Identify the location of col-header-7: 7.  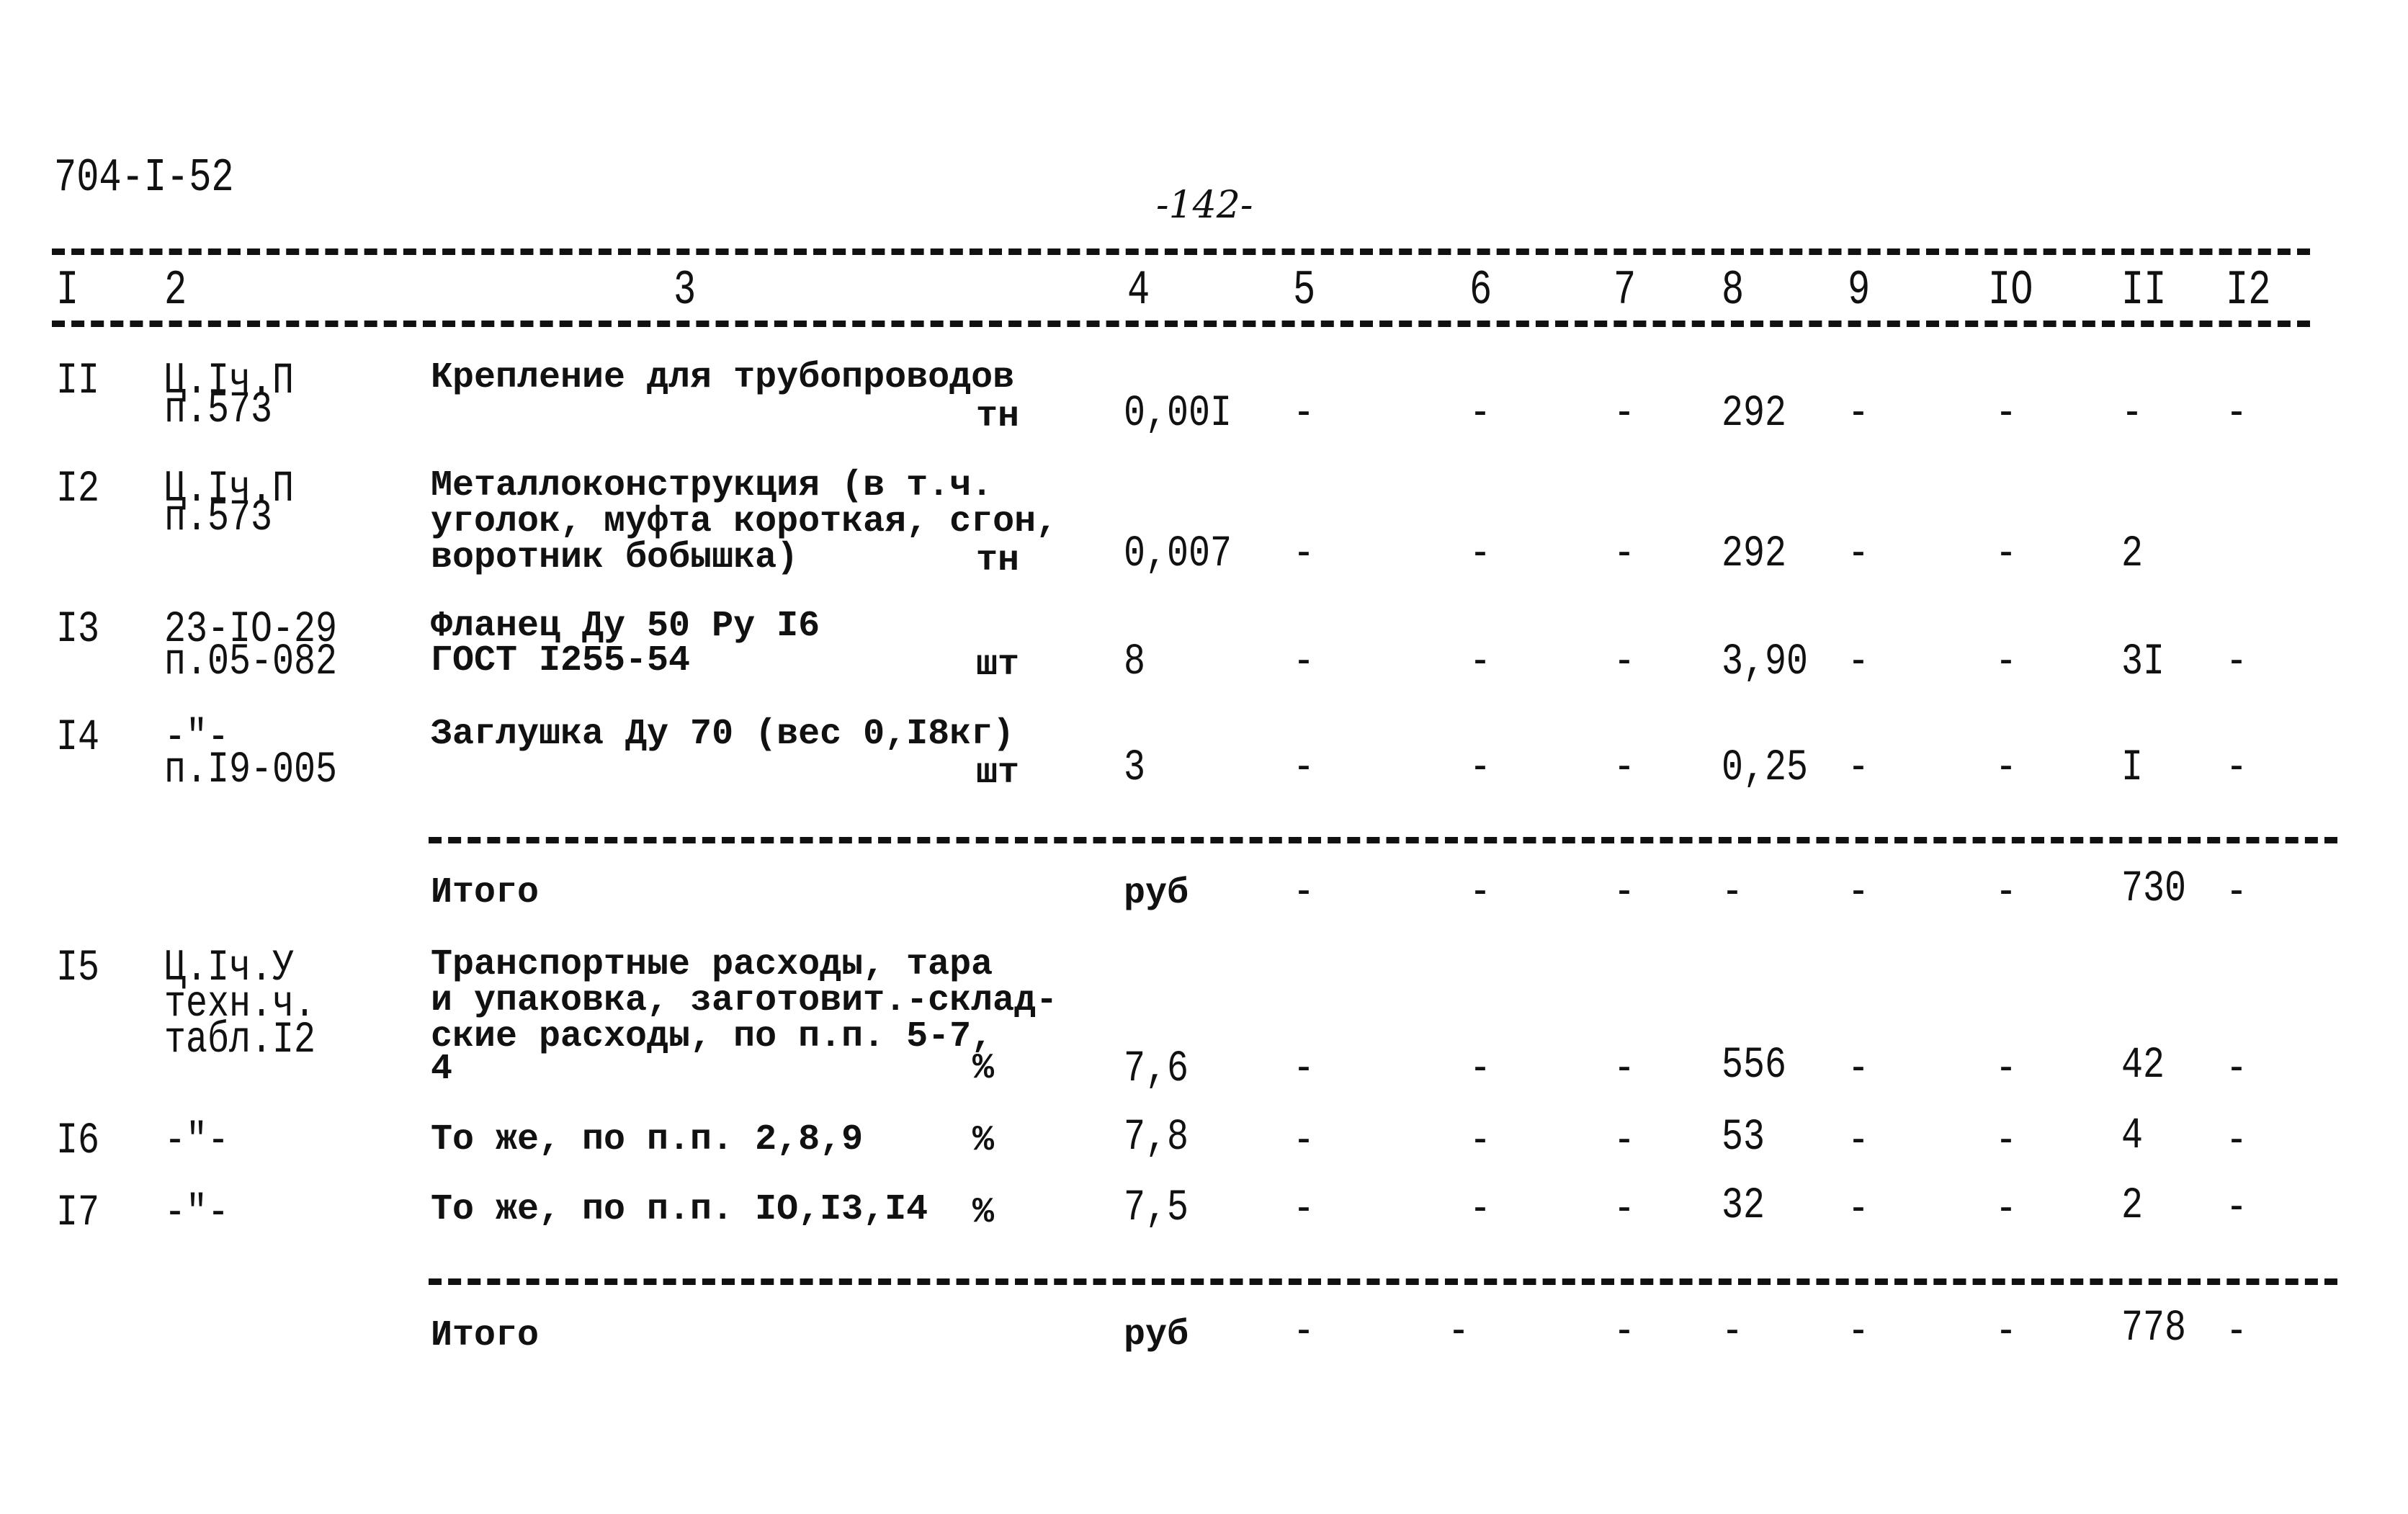
(1625, 290).